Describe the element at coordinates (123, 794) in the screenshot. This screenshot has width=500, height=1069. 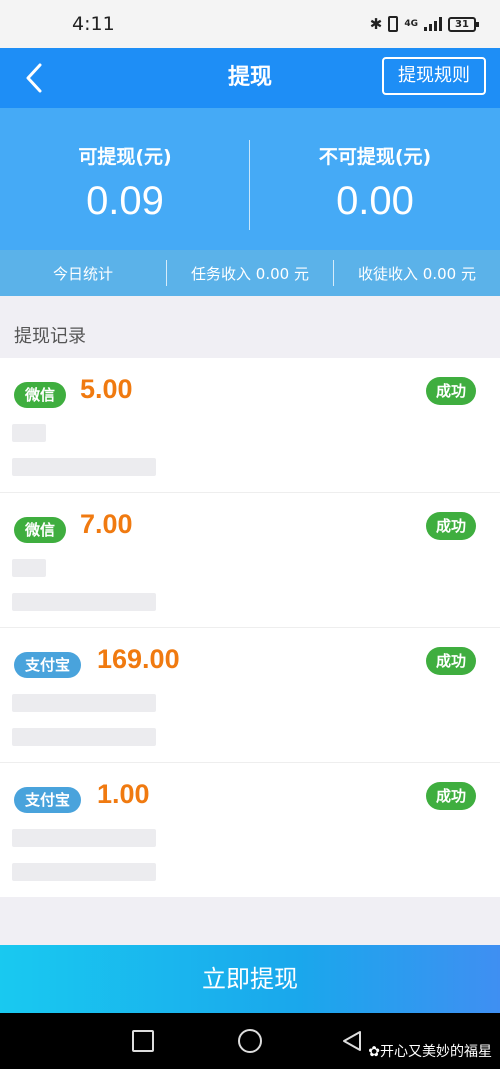
I see `record-amount: 1.00` at that location.